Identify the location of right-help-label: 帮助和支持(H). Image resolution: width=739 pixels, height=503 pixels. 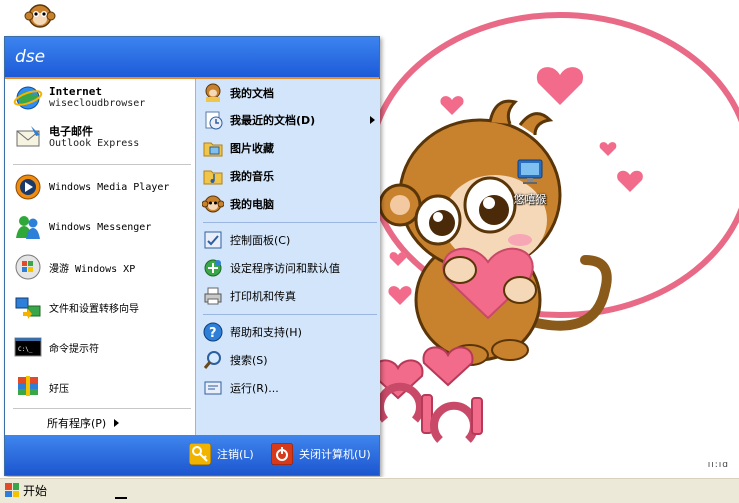
(266, 332).